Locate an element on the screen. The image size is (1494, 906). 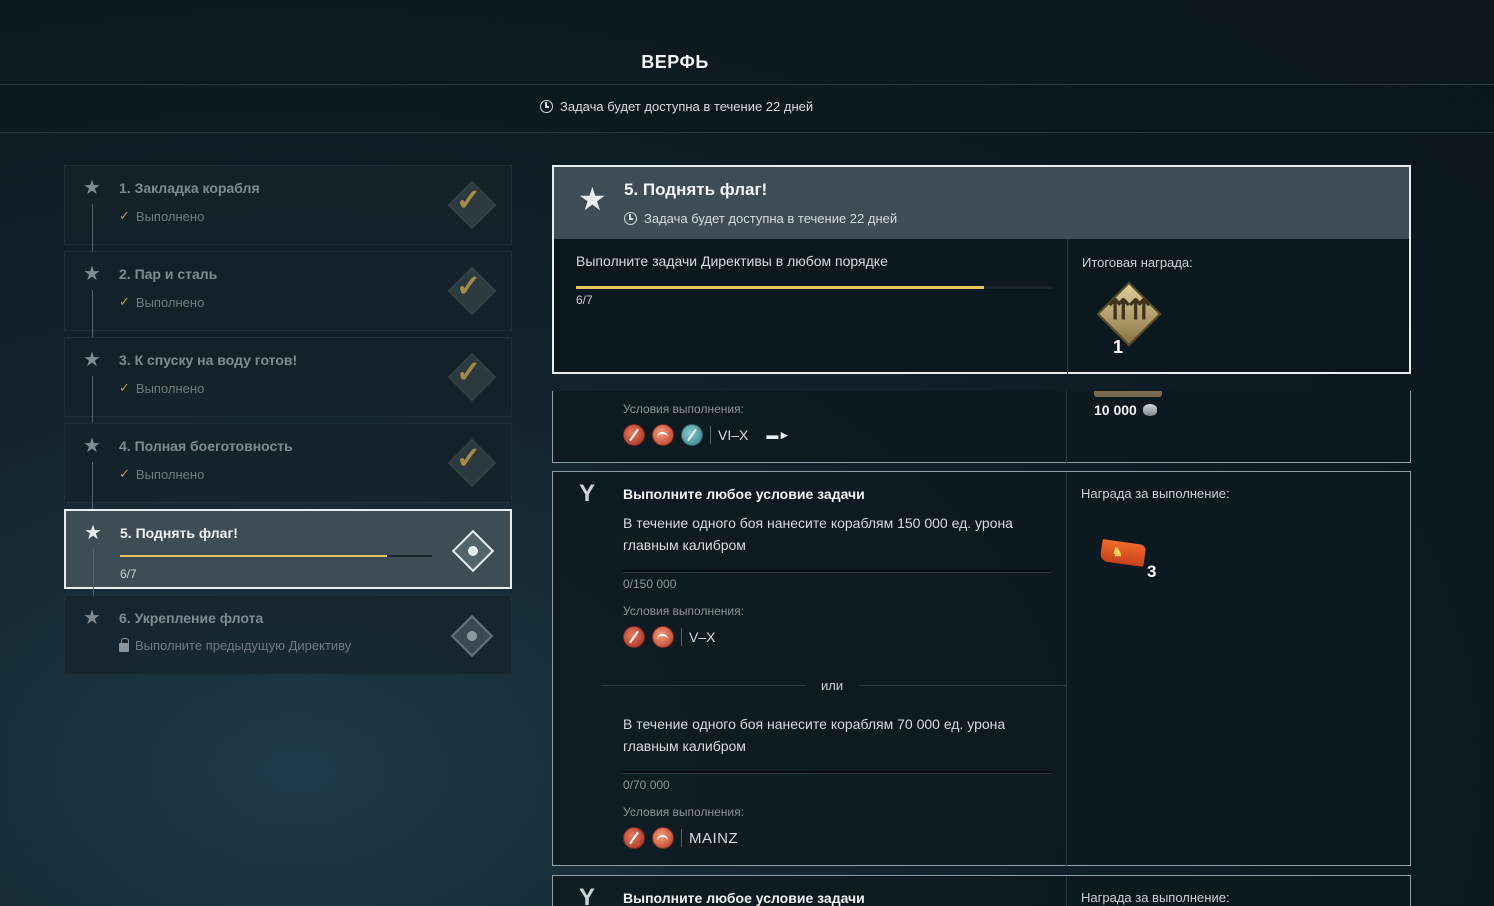
condition-2-label: Условия выполнения: is located at coordinates (683, 812).